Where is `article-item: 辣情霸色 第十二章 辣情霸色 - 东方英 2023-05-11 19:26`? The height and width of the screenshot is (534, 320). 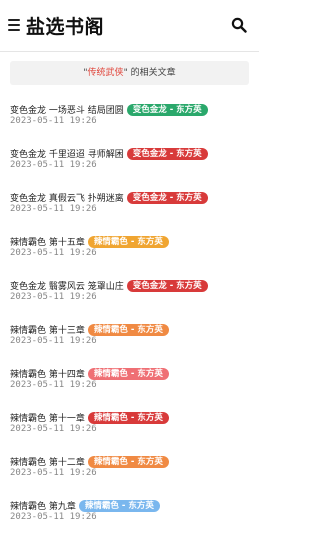 article-item: 辣情霸色 第十二章 辣情霸色 - 东方英 2023-05-11 19:26 is located at coordinates (129, 468).